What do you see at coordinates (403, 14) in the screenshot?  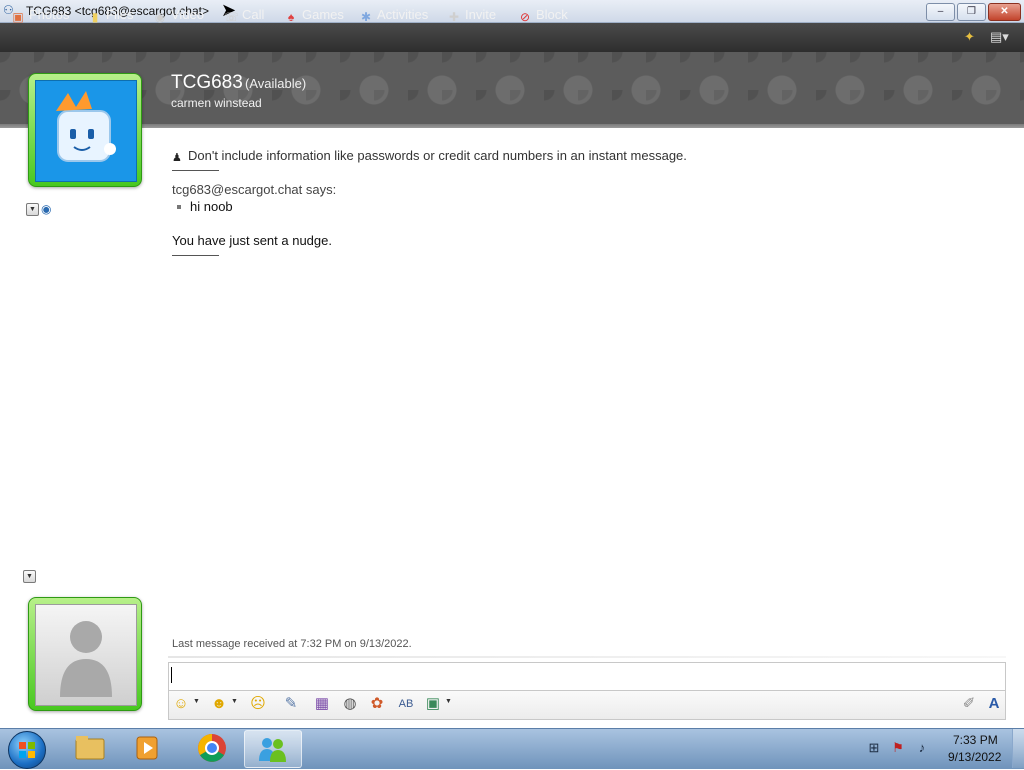 I see `toolbar-activities-label: Activities` at bounding box center [403, 14].